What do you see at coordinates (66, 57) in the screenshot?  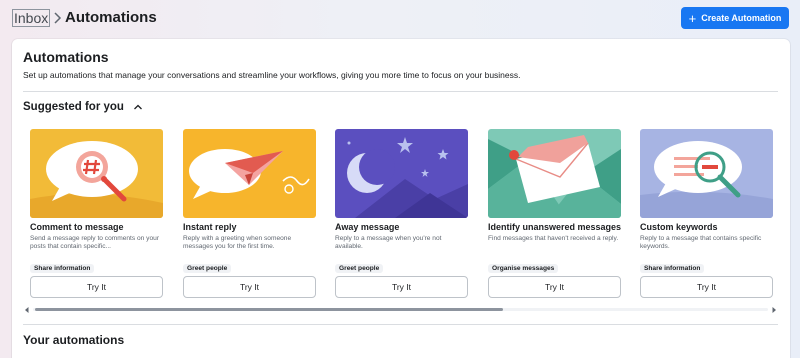 I see `page-title: Automations` at bounding box center [66, 57].